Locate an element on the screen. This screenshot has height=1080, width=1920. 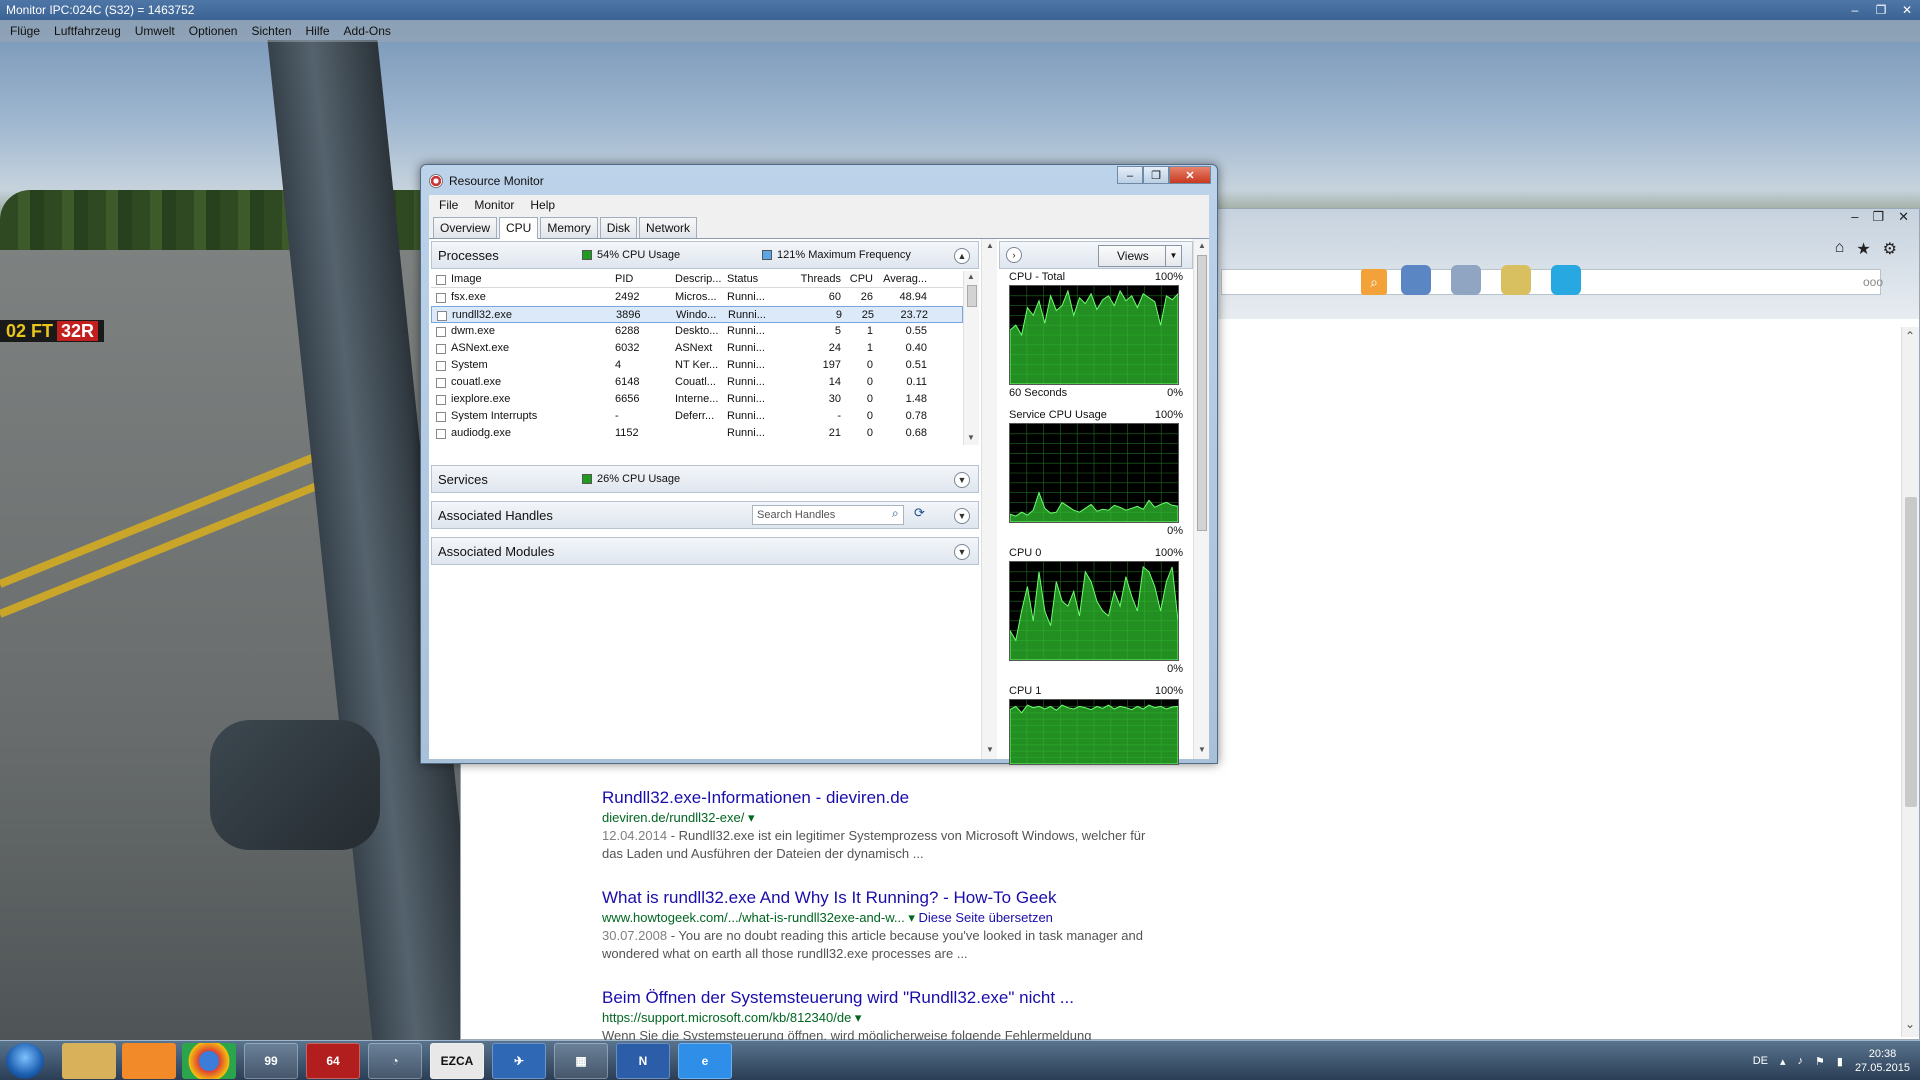
browser-scrollbar: ⌃ ⌄ is located at coordinates (1910, 682).